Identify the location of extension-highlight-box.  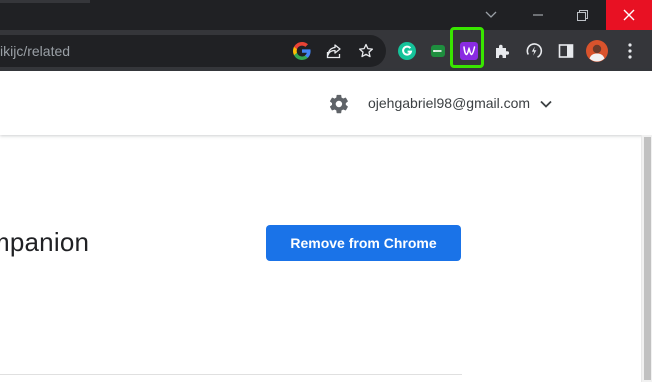
(467, 47).